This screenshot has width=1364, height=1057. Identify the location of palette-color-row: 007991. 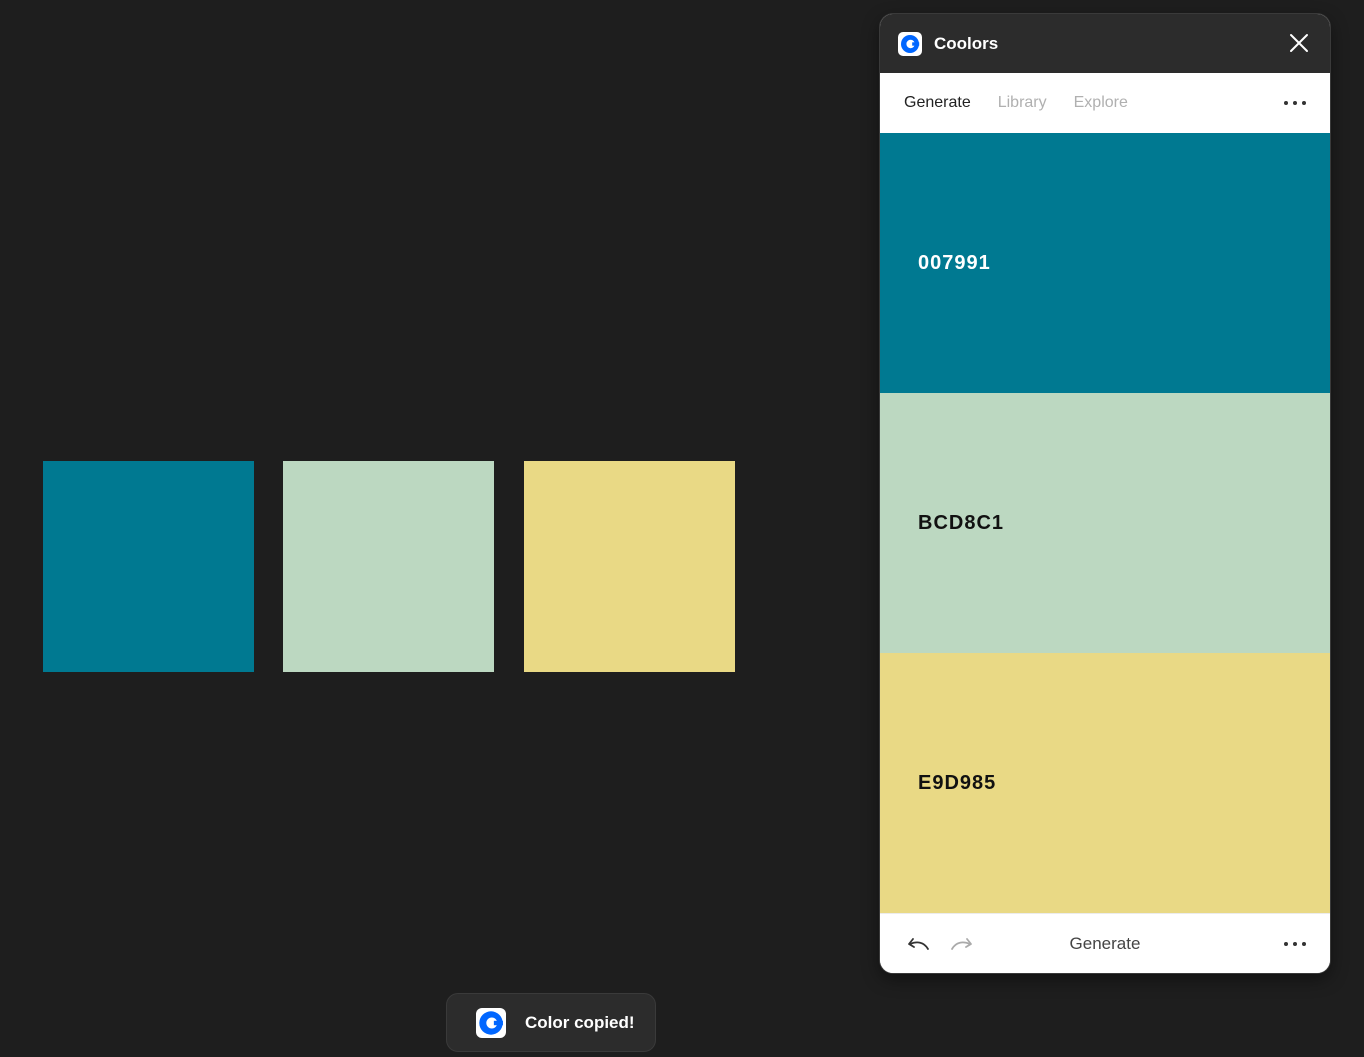
(1105, 263).